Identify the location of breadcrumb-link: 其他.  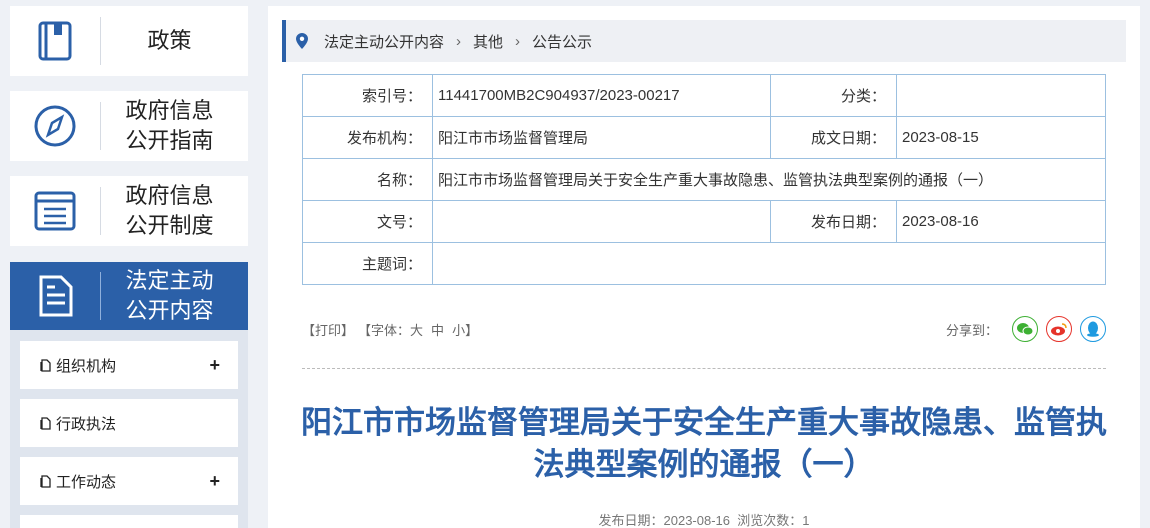
(488, 41).